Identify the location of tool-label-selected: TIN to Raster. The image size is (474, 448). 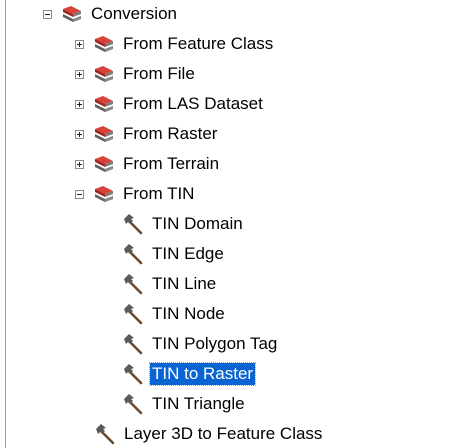
(202, 374).